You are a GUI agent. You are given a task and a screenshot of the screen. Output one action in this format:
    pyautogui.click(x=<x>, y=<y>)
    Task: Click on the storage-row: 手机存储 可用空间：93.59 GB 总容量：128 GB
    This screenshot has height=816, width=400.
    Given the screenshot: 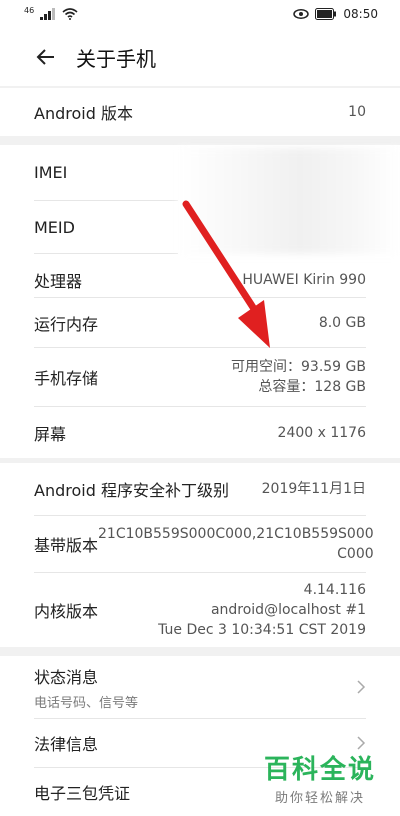 What is the action you would take?
    pyautogui.click(x=200, y=377)
    